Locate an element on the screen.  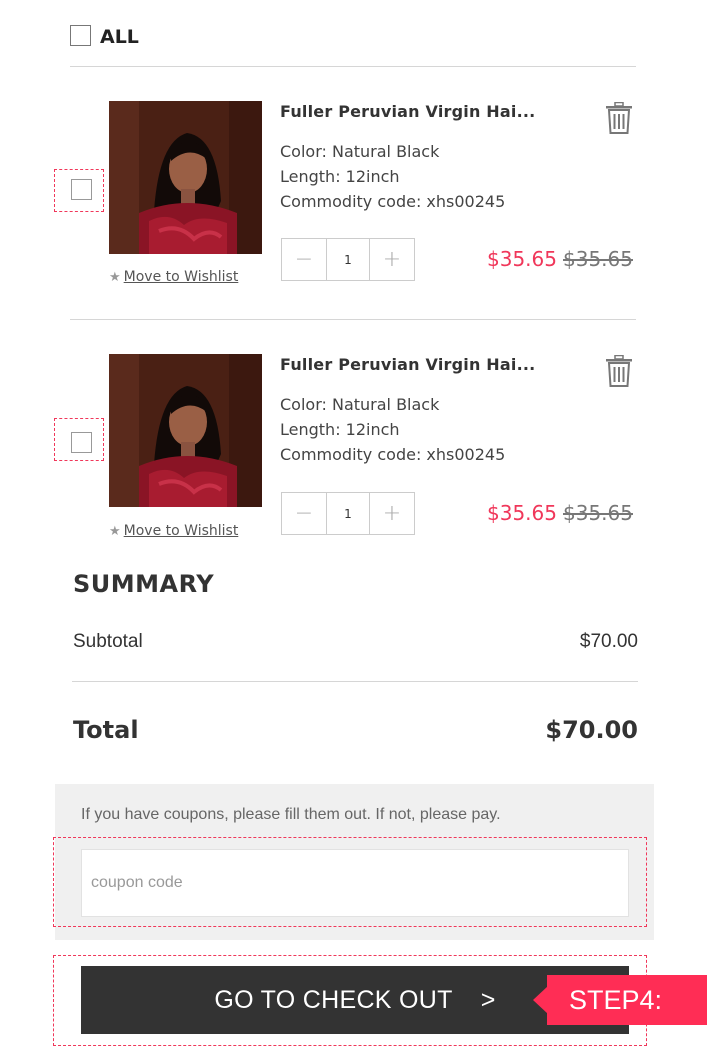
summary-title: SUMMARY is located at coordinates (144, 584).